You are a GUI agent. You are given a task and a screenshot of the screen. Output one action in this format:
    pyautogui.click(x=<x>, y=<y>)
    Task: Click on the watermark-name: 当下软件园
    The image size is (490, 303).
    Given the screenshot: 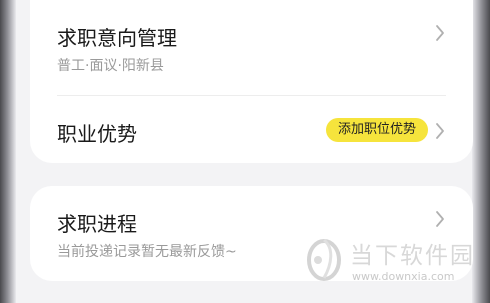 What is the action you would take?
    pyautogui.click(x=412, y=256)
    